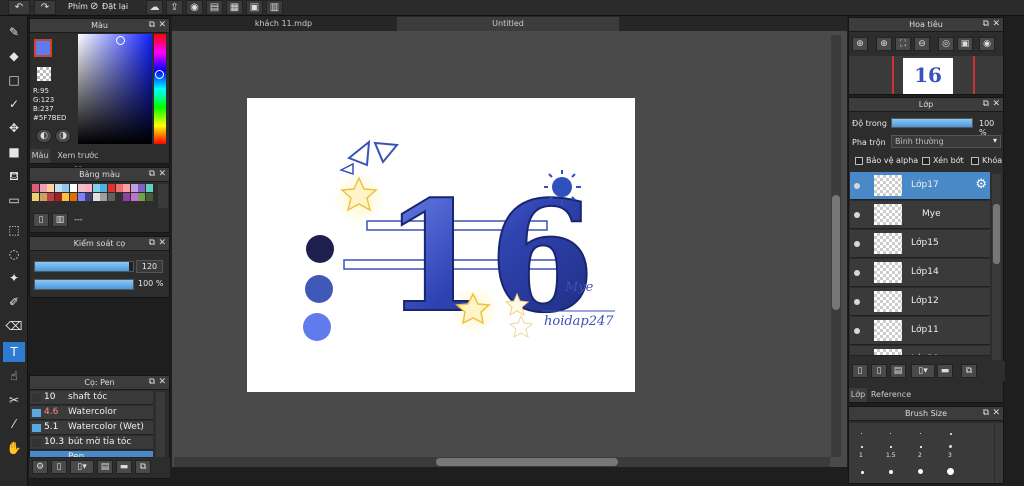 The height and width of the screenshot is (486, 1024). I want to click on tab-reference: Reference, so click(891, 395).